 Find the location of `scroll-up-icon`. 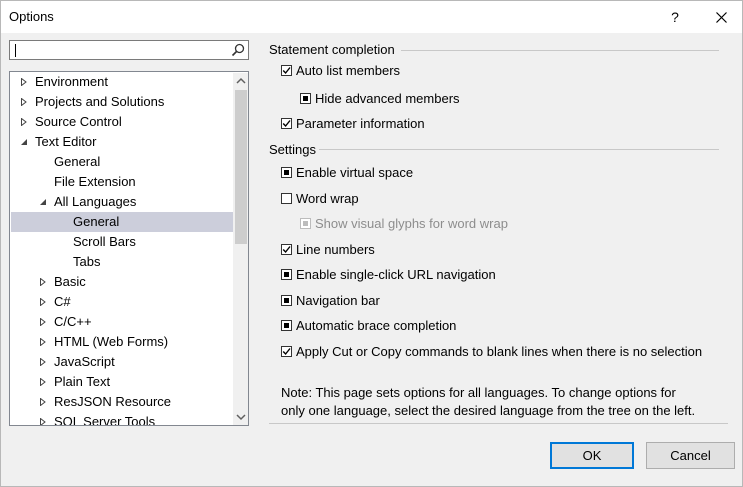

scroll-up-icon is located at coordinates (241, 81).